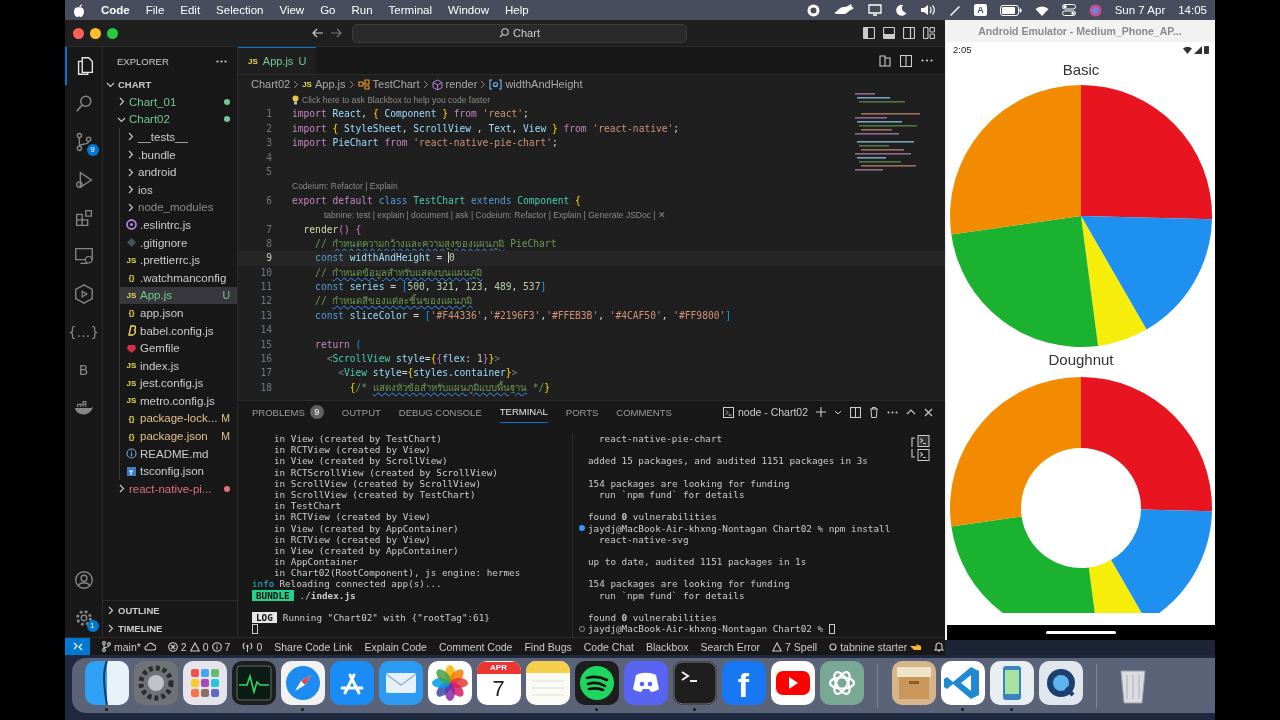  What do you see at coordinates (199, 646) in the screenshot?
I see `problems-status: 2 0 7` at bounding box center [199, 646].